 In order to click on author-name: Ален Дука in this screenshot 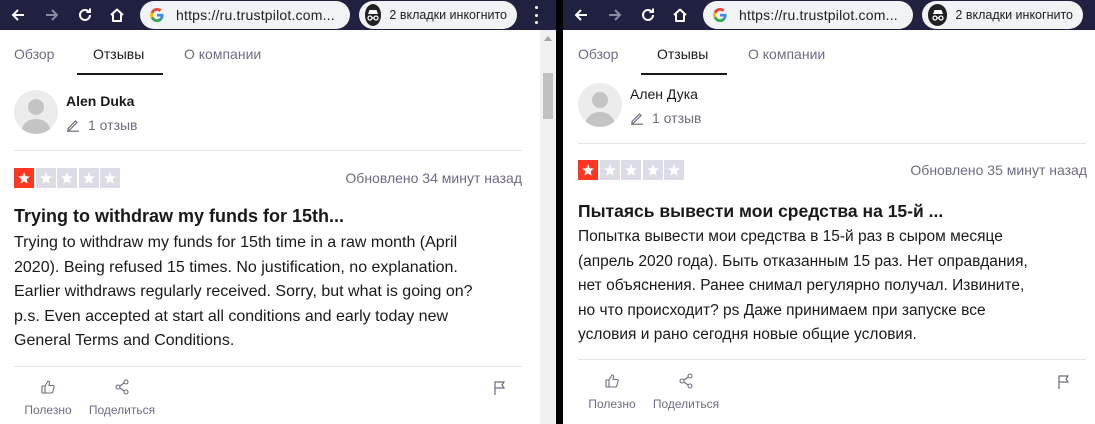, I will do `click(664, 94)`.